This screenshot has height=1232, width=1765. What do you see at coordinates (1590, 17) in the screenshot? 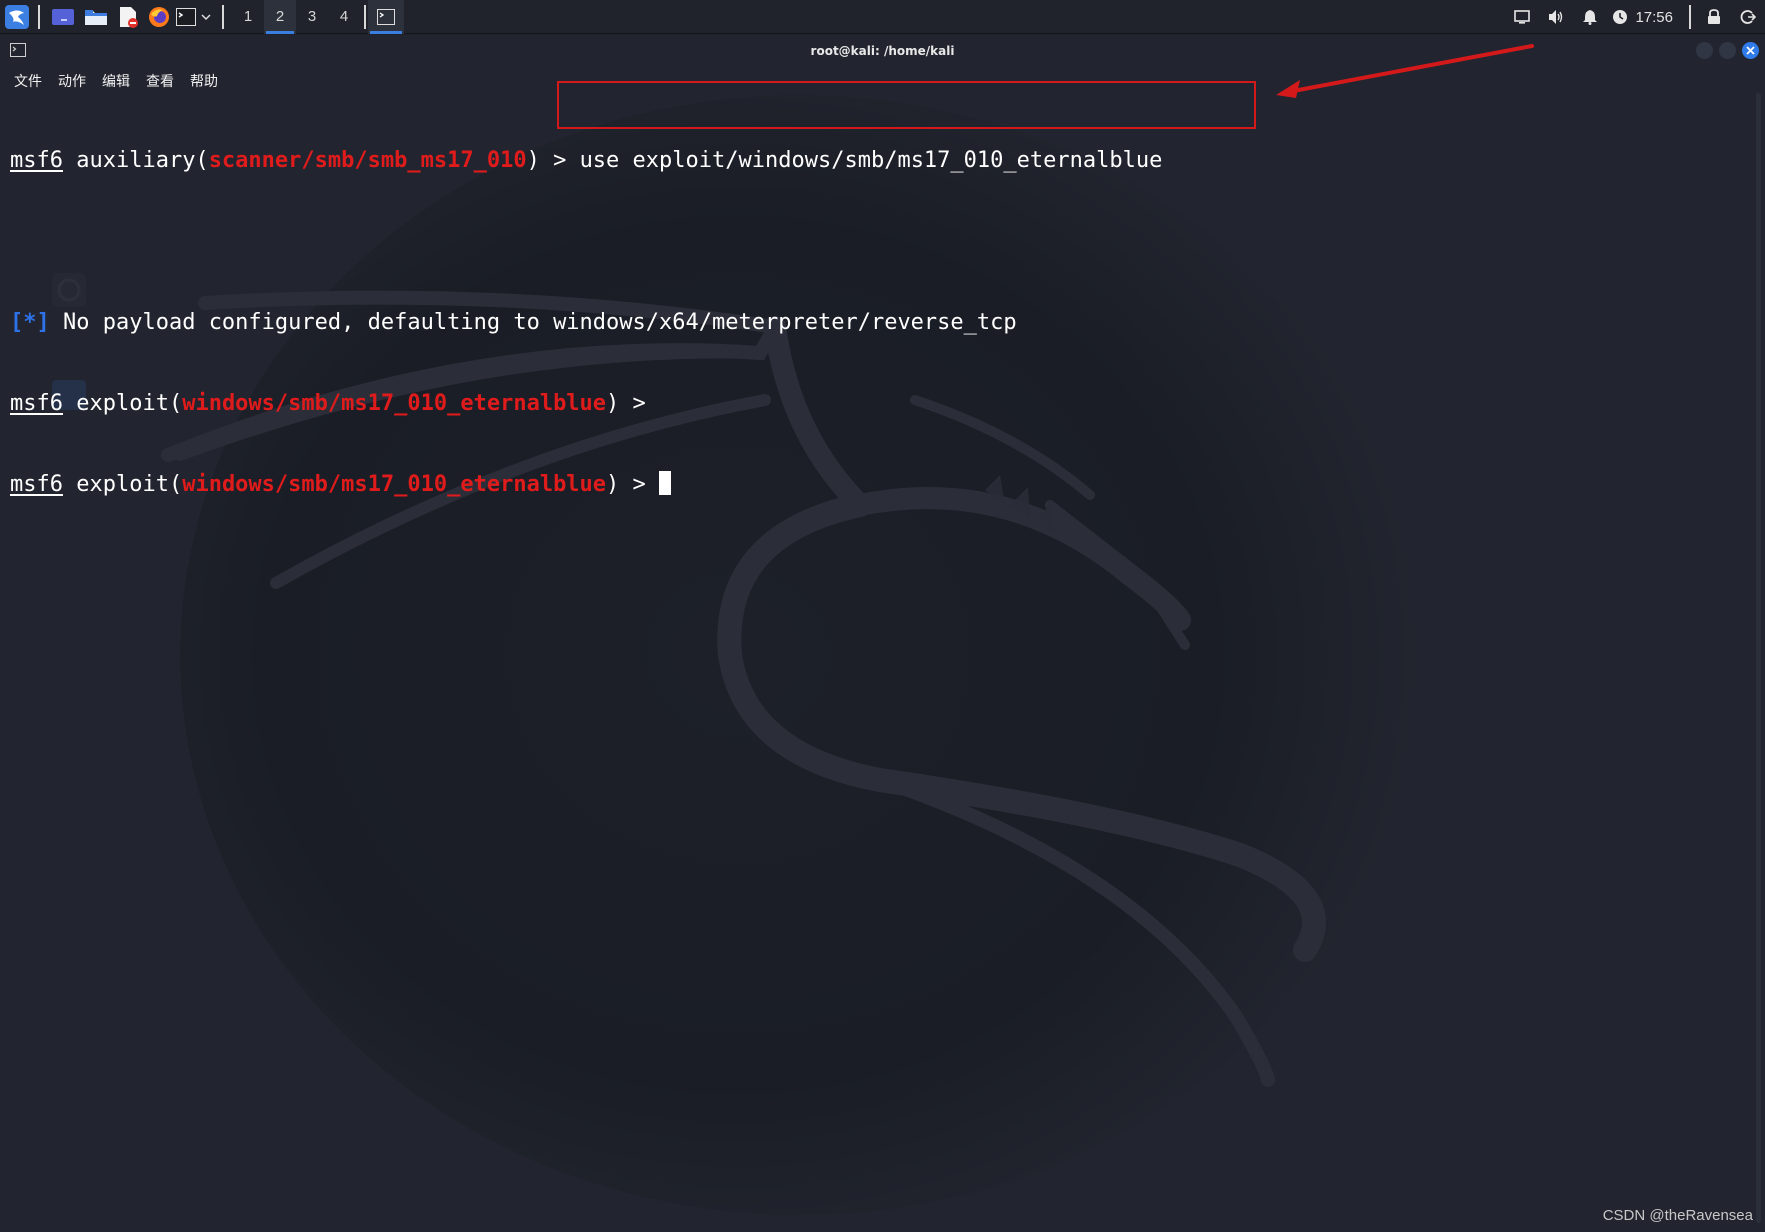
I see `bell-icon` at bounding box center [1590, 17].